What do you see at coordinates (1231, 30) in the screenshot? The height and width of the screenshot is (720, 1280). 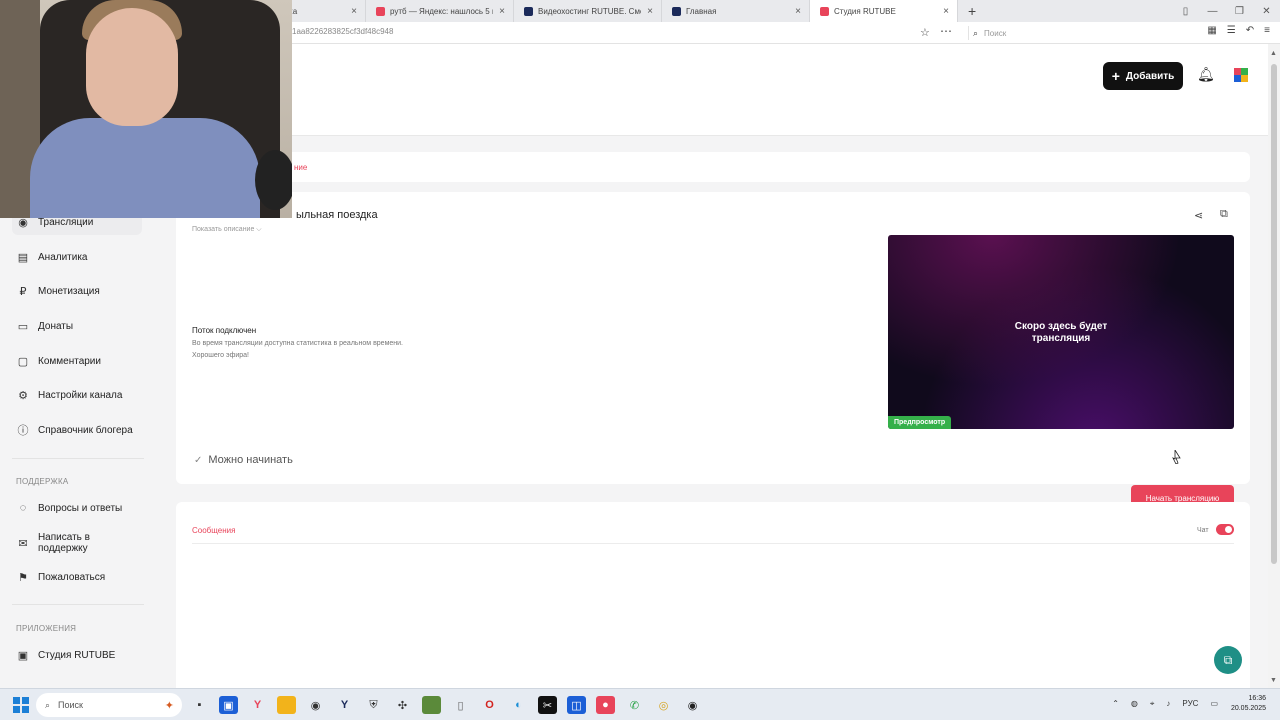 I see `collections-icon: ☰` at bounding box center [1231, 30].